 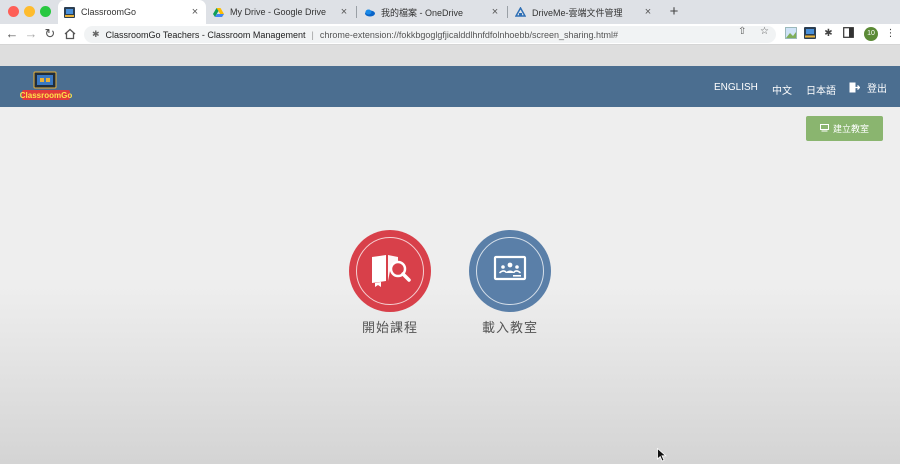 I want to click on reload-icon: ↻, so click(x=50, y=34).